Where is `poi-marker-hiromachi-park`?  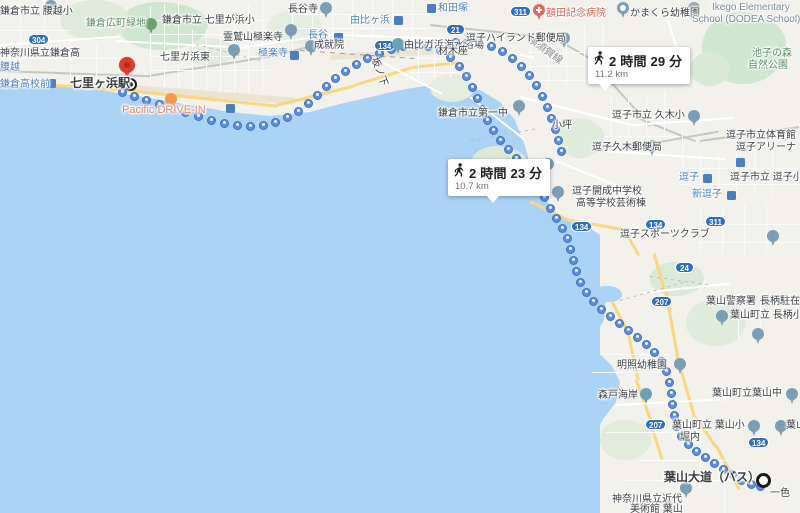
poi-marker-hiromachi-park is located at coordinates (151, 26).